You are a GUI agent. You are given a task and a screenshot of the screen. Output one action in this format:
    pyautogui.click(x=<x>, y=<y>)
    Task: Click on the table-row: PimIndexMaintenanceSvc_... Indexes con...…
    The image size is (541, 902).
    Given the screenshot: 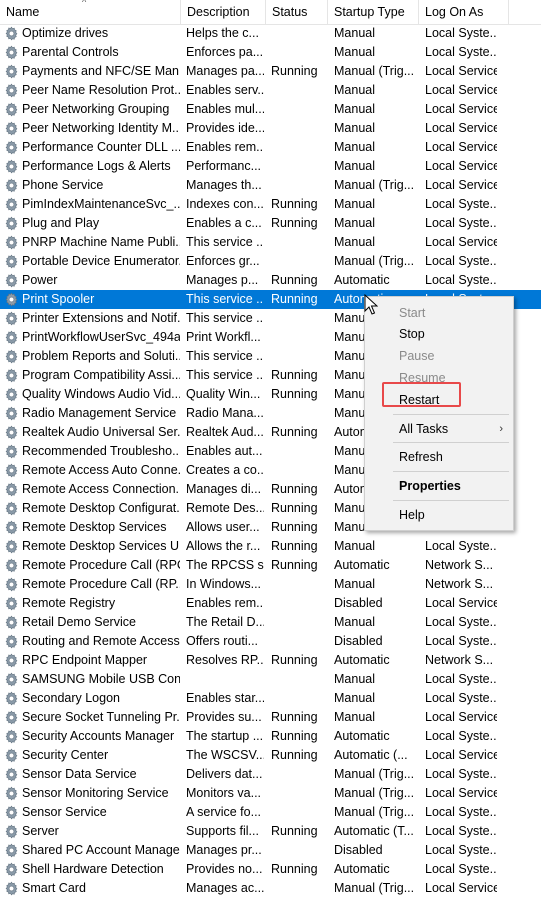 What is the action you would take?
    pyautogui.click(x=270, y=204)
    